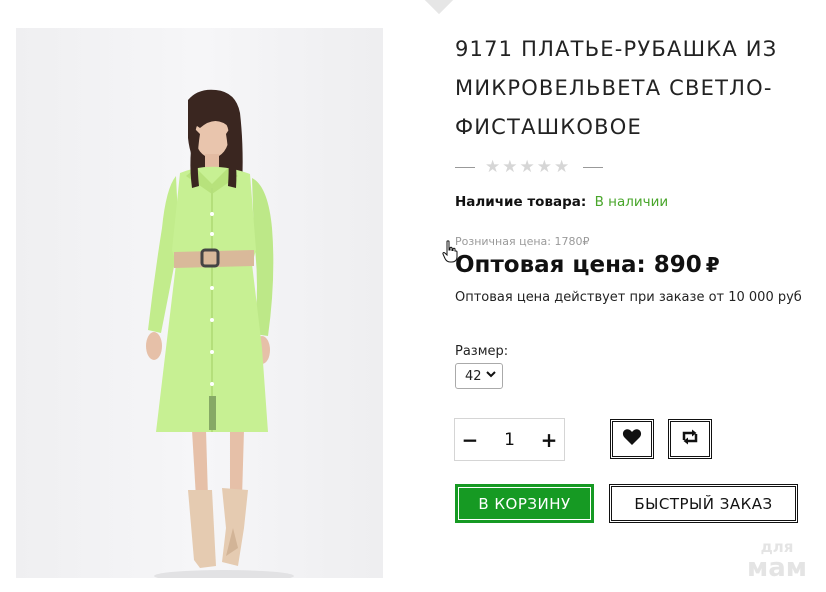 The height and width of the screenshot is (592, 826). What do you see at coordinates (703, 503) in the screenshot?
I see `quick-order-button: БЫСТРЫЙ ЗАКАЗ` at bounding box center [703, 503].